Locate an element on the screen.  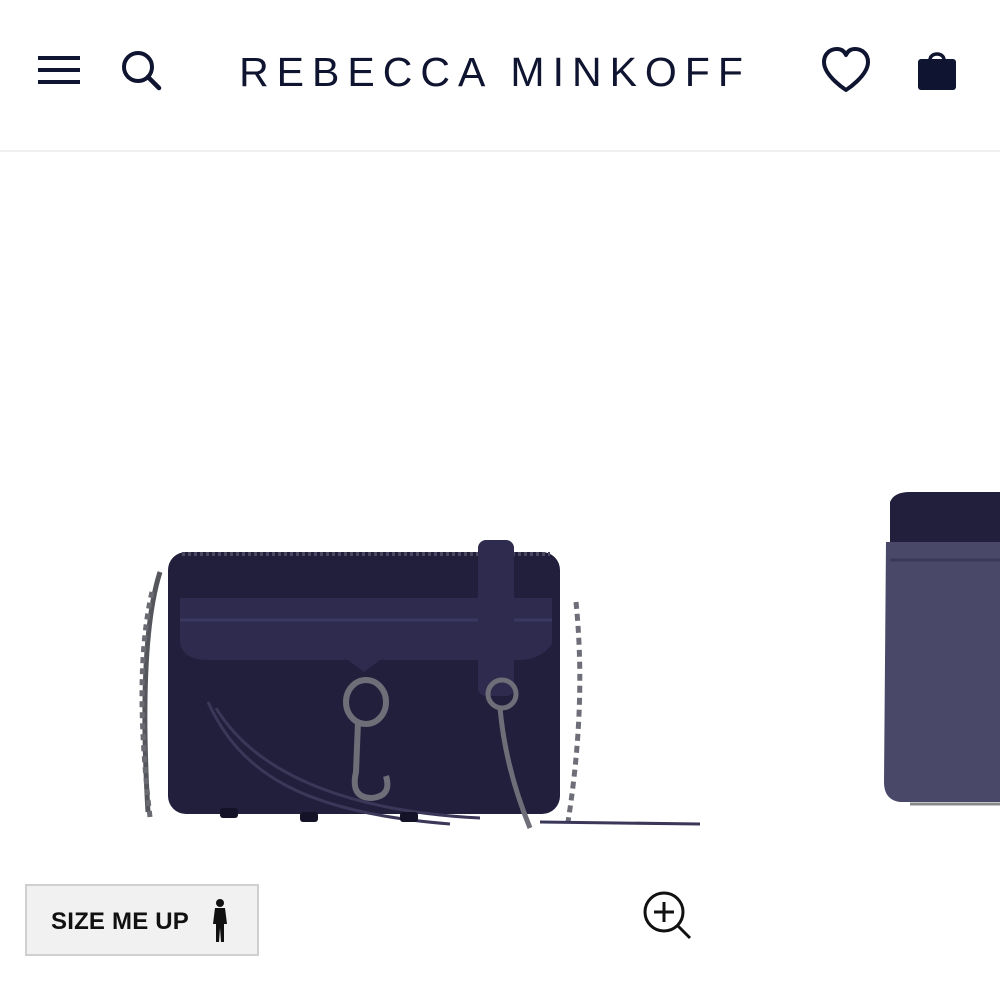
menu-button is located at coordinates (60, 70).